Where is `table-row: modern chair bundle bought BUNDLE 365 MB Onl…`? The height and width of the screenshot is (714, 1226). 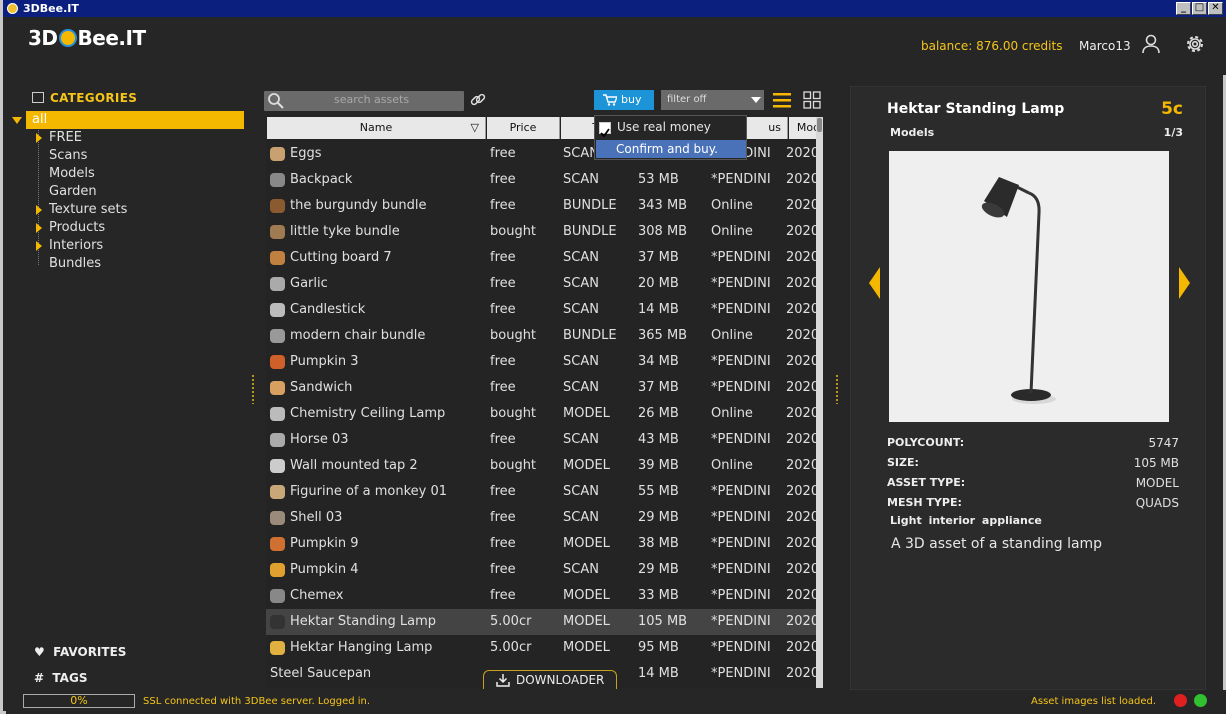
table-row: modern chair bundle bought BUNDLE 365 MB Onl… is located at coordinates (544, 336).